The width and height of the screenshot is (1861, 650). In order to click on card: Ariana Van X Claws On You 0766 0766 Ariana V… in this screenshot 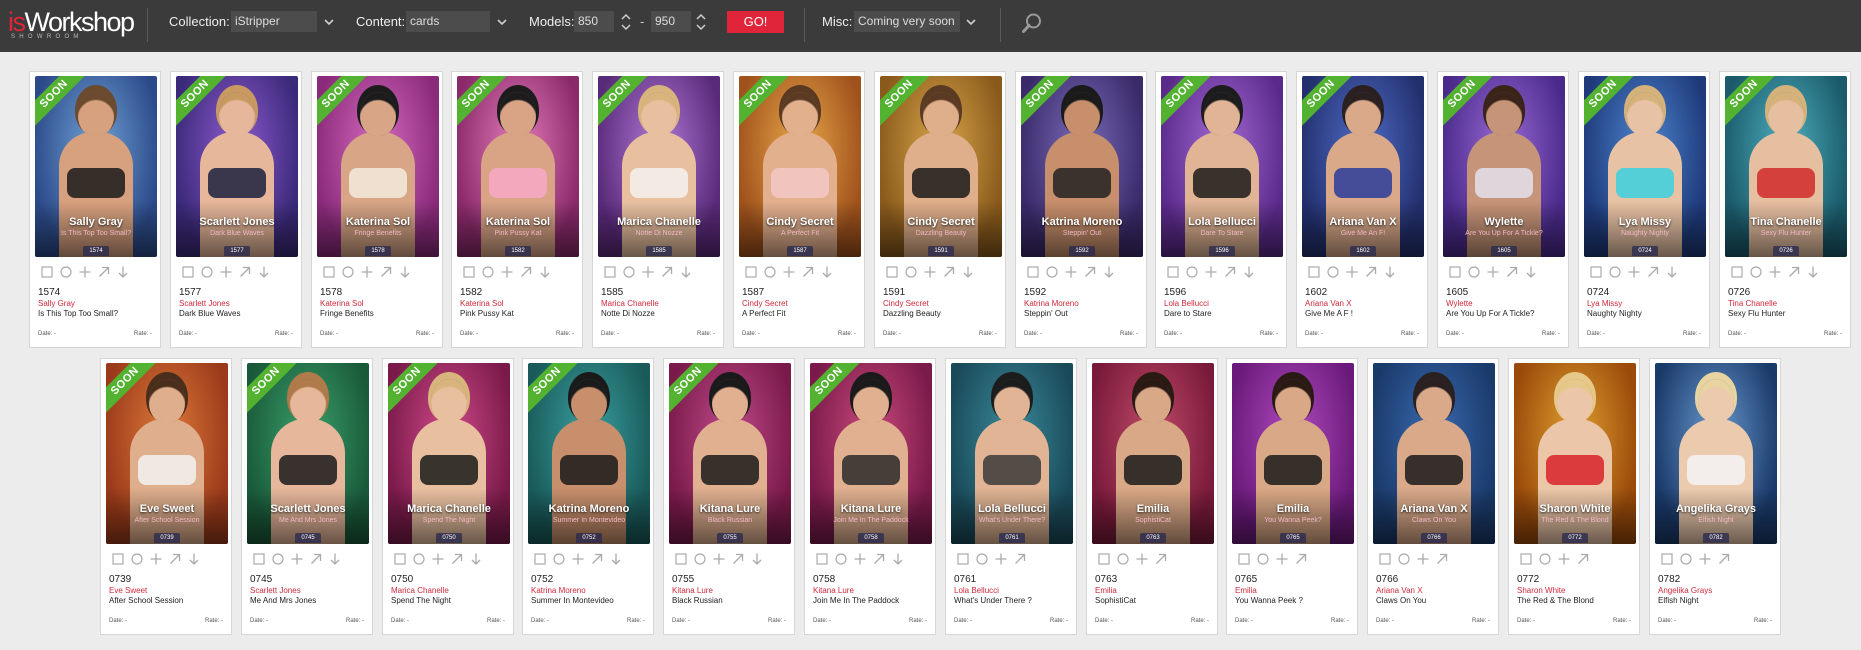, I will do `click(1433, 496)`.